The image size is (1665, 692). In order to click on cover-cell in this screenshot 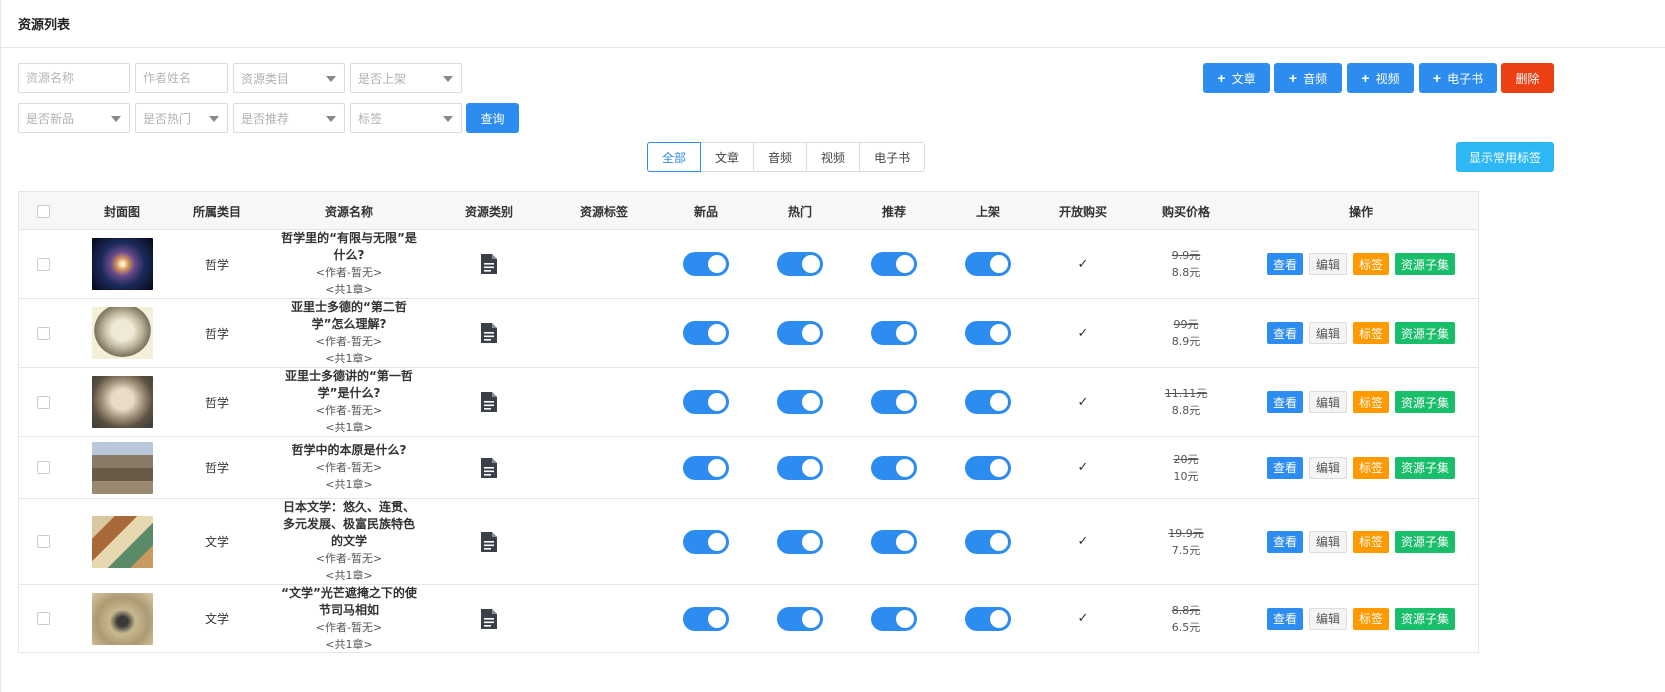, I will do `click(122, 333)`.